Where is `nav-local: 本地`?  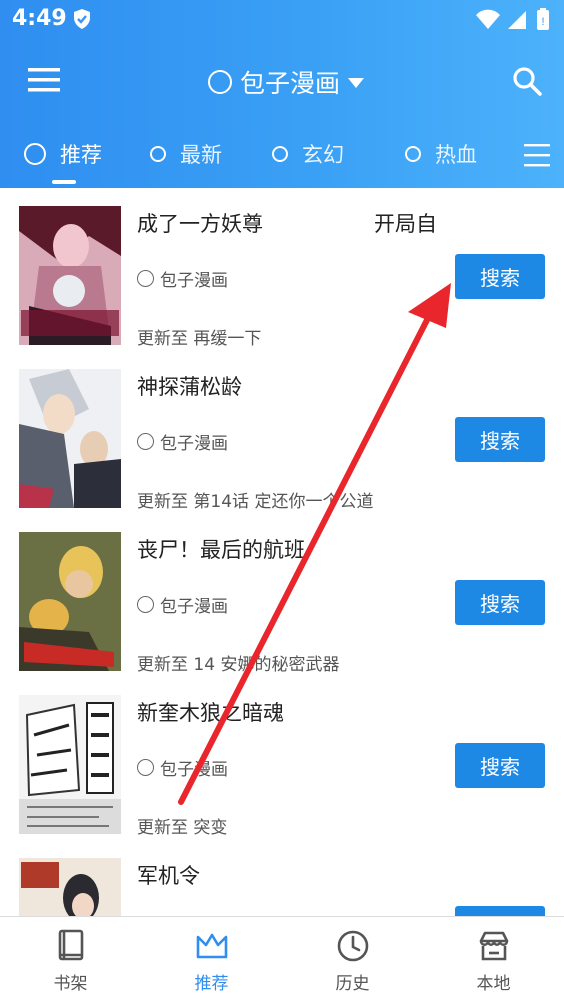 nav-local: 本地 is located at coordinates (493, 960).